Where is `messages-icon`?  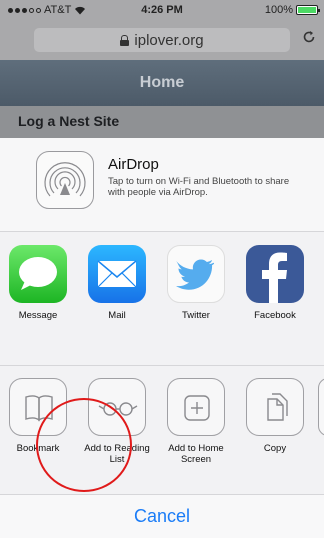 messages-icon is located at coordinates (38, 274).